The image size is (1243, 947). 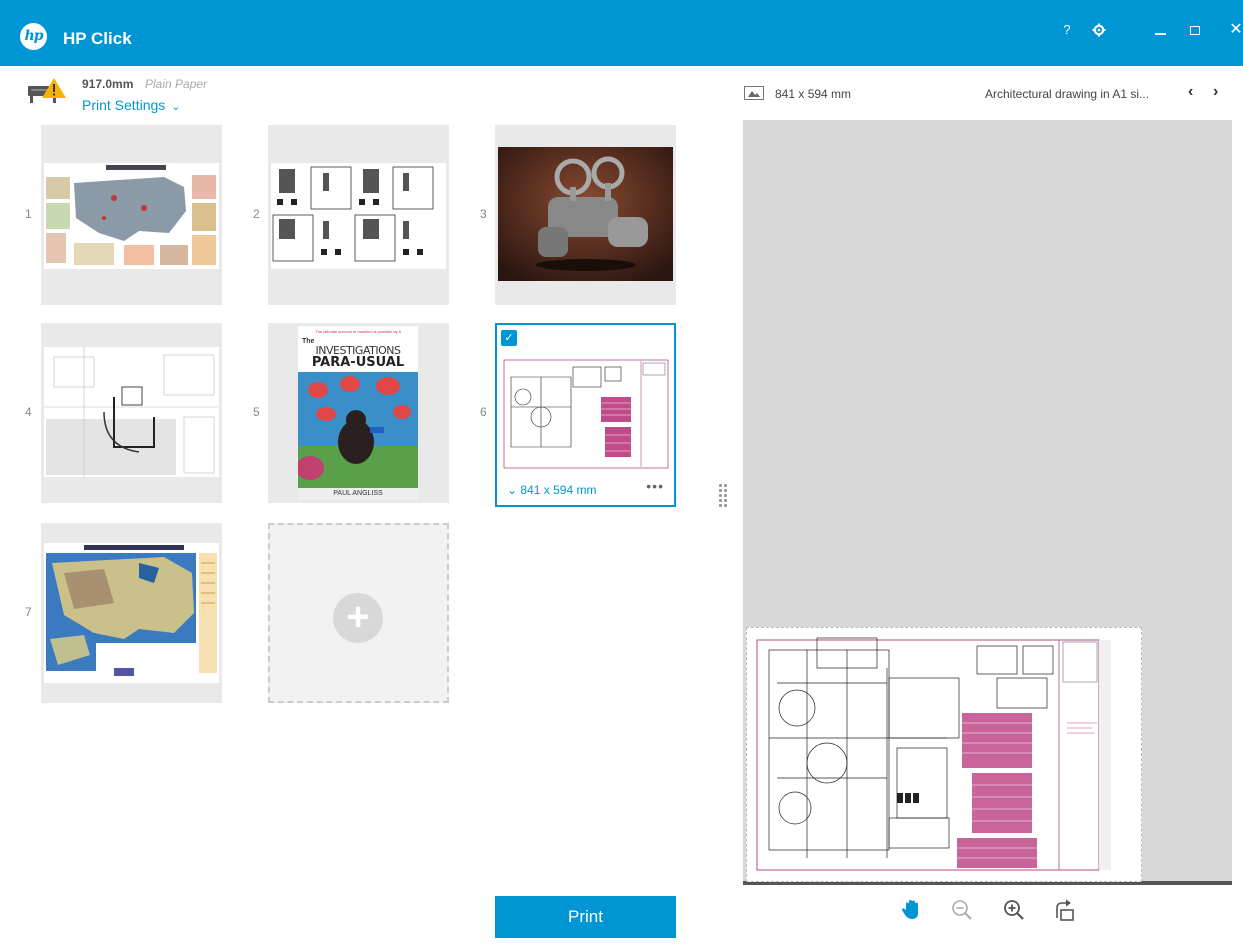 I want to click on hp-logo-icon: hp, so click(x=33, y=36).